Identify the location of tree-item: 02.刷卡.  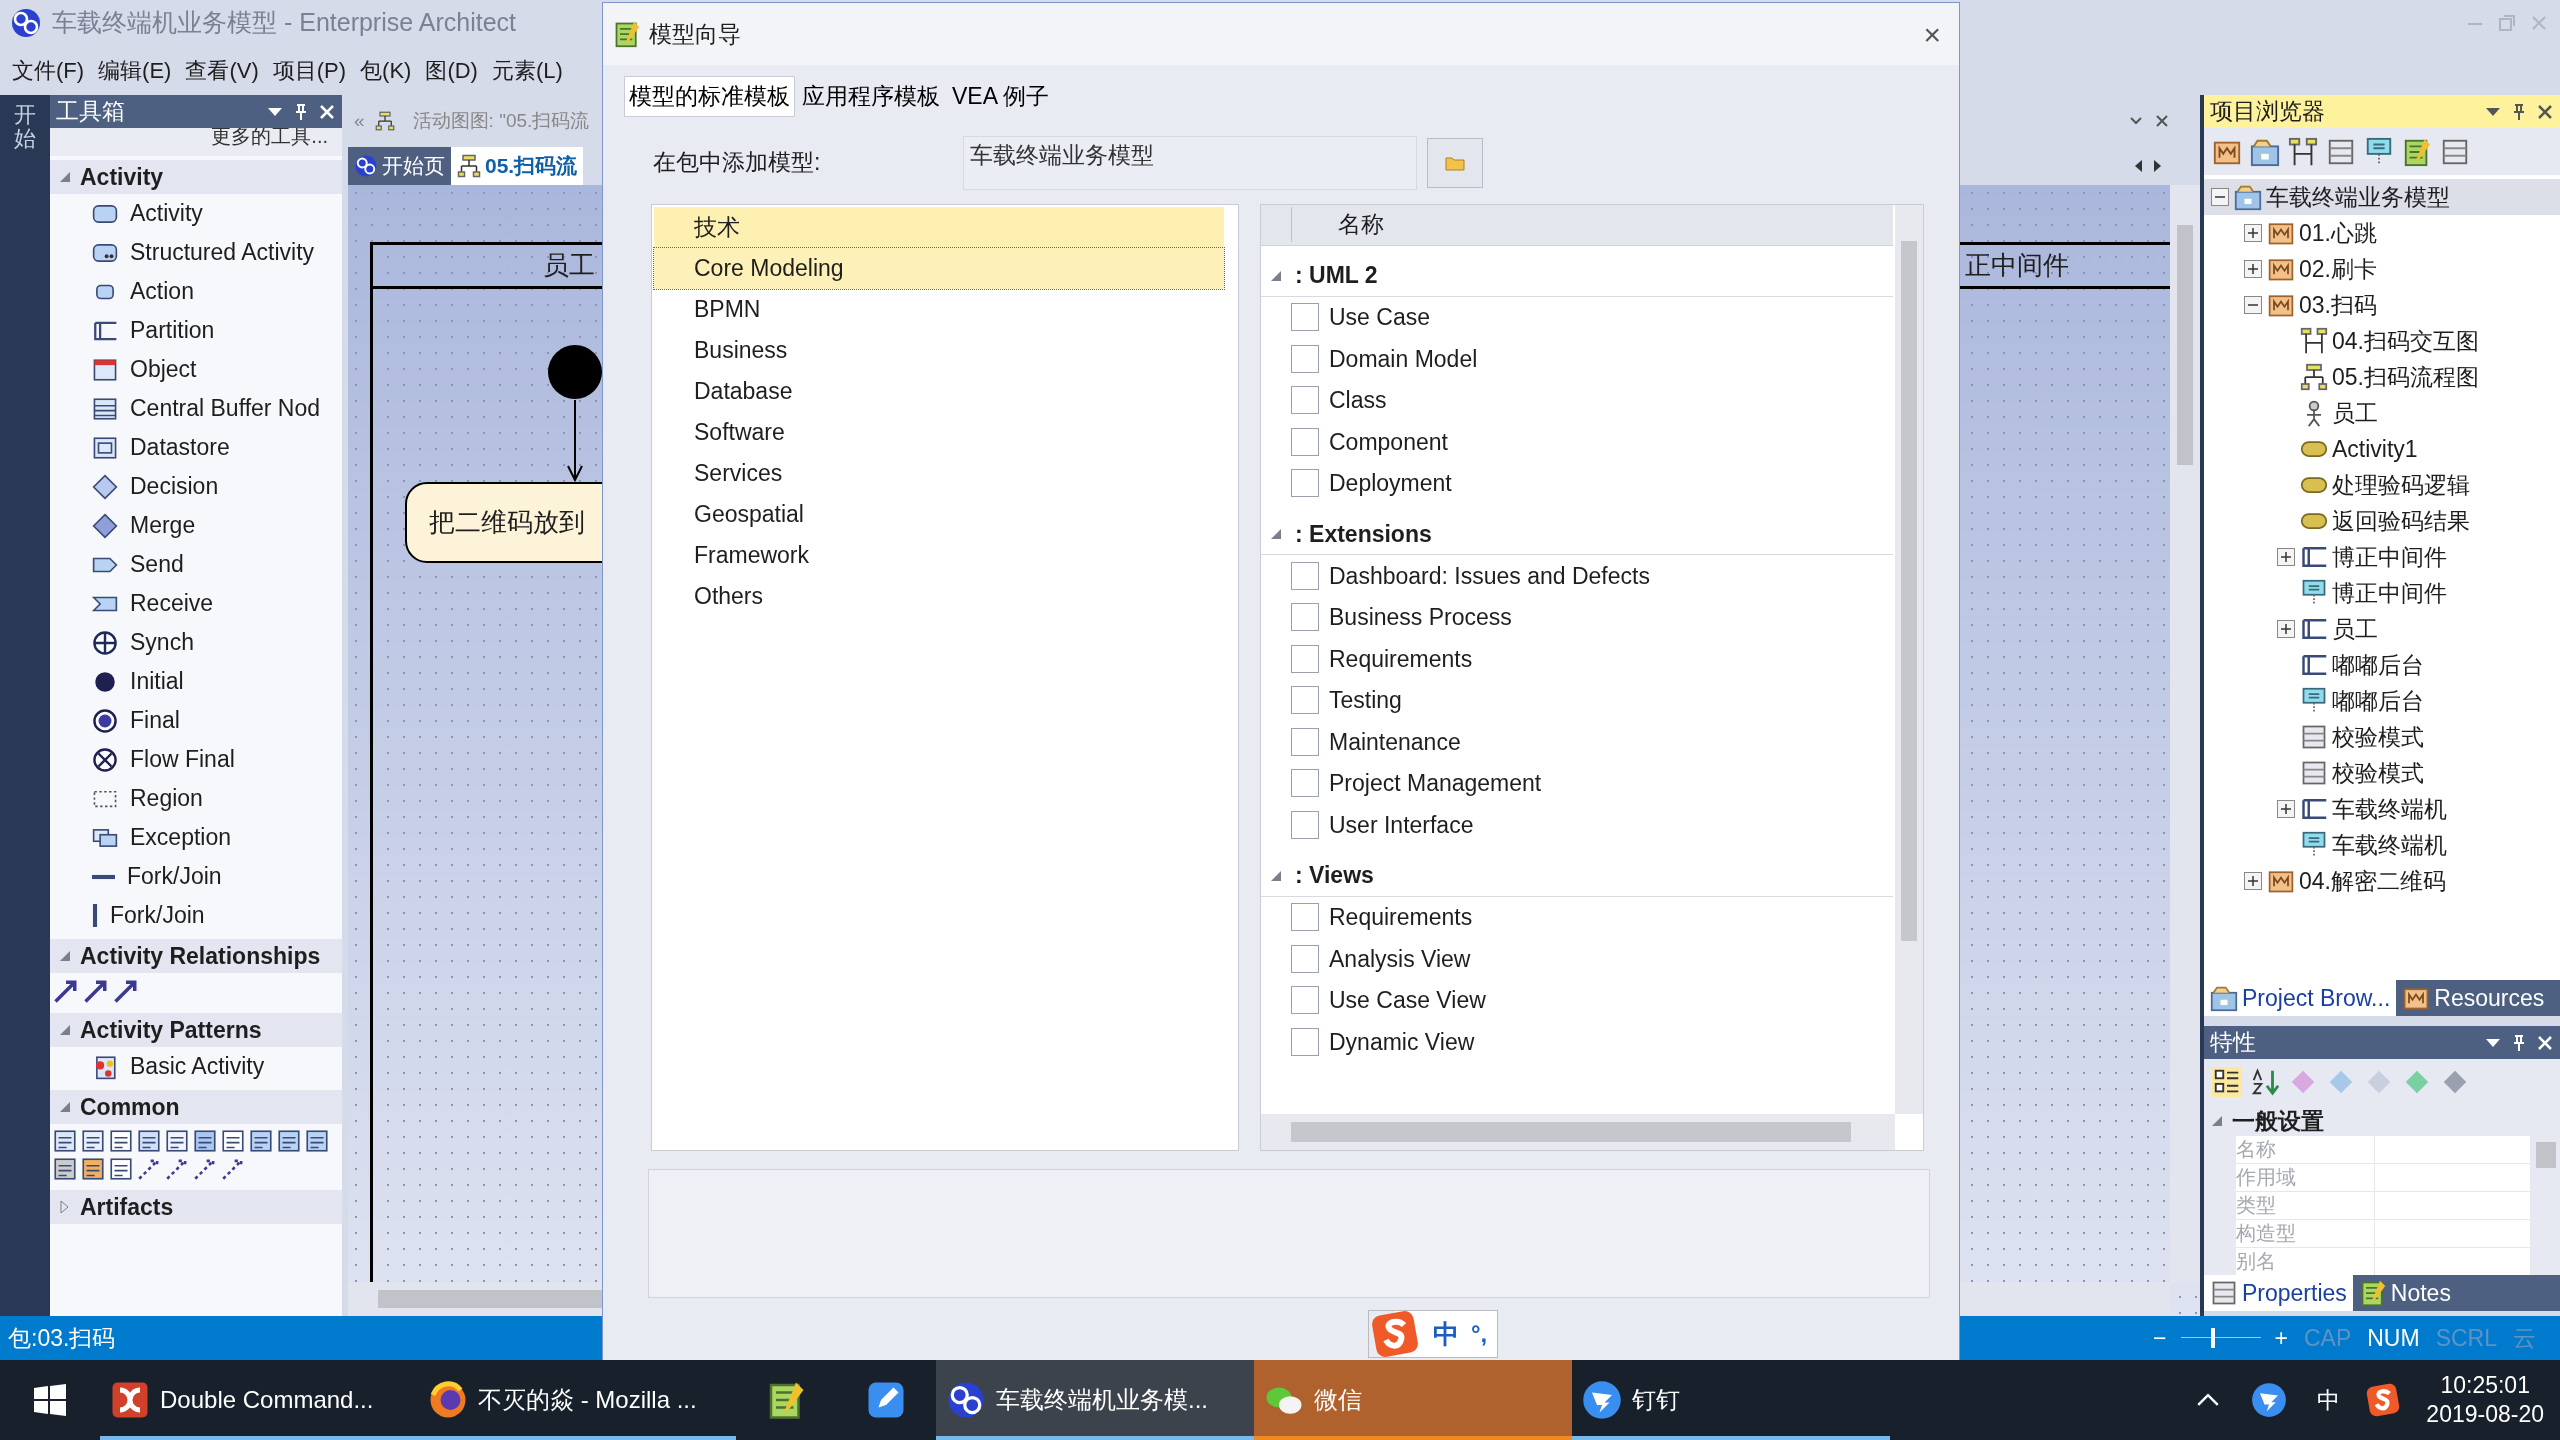
(2382, 269).